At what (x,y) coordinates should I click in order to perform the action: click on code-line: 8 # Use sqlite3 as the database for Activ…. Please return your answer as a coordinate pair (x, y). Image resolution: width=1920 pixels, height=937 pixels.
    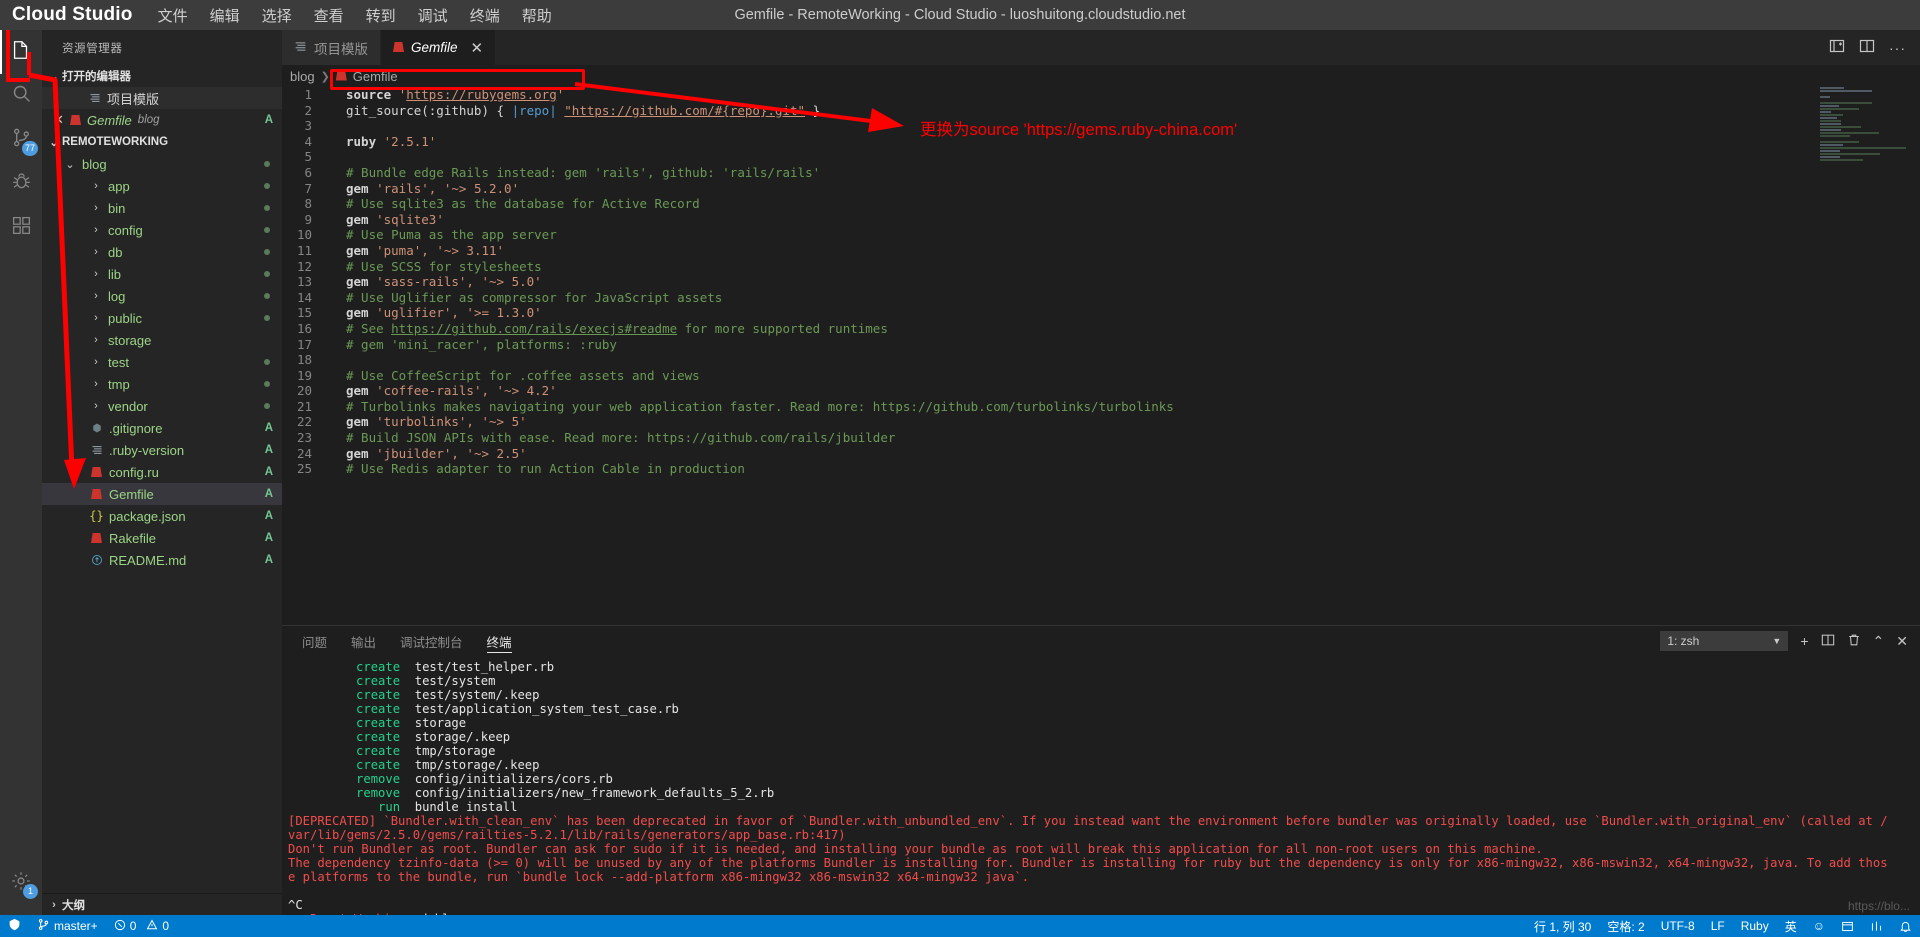
    Looking at the image, I should click on (1101, 204).